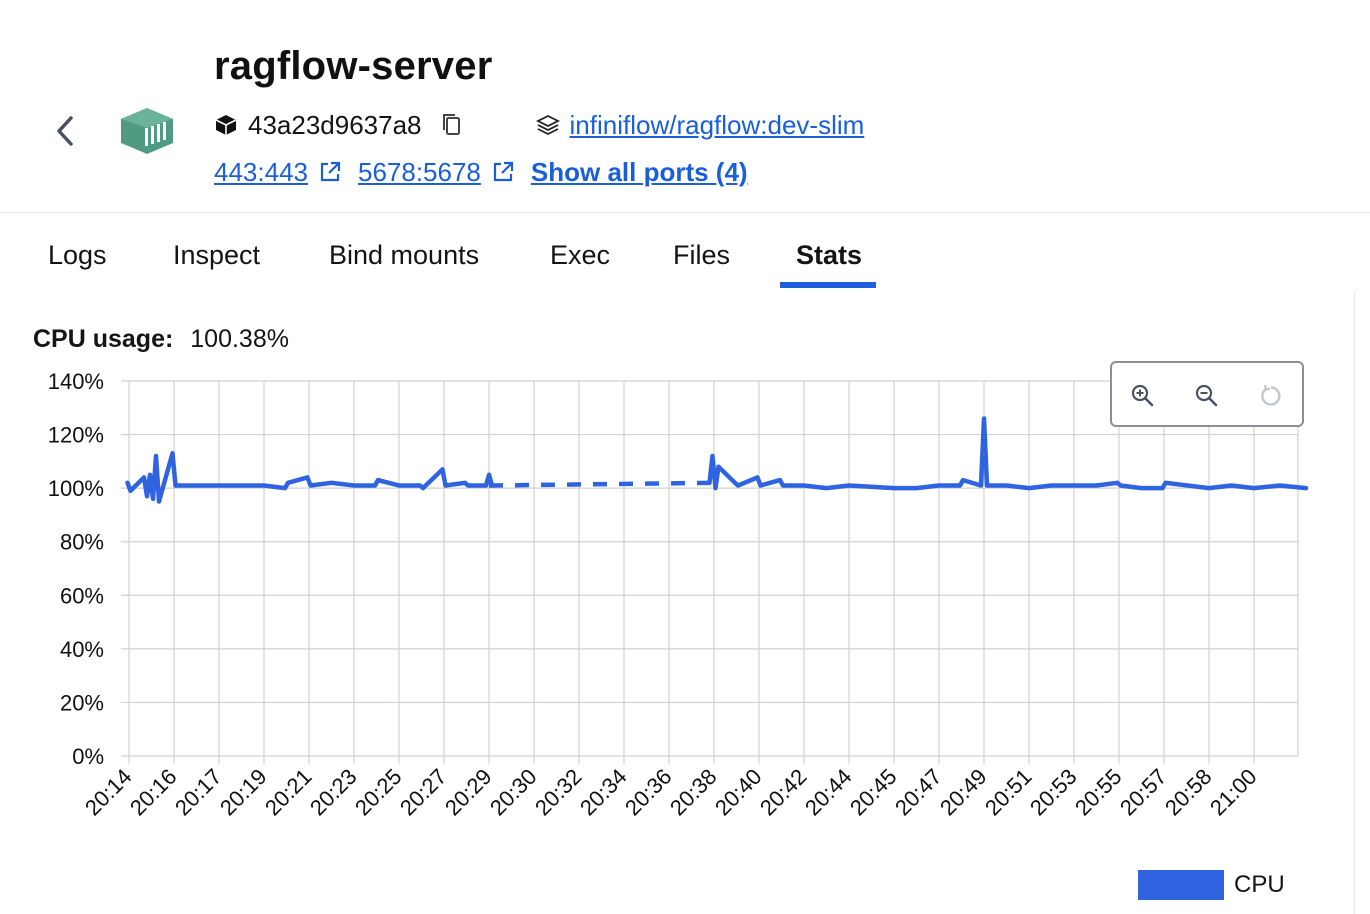 The height and width of the screenshot is (914, 1370). What do you see at coordinates (88, 756) in the screenshot?
I see `y-tick-label: 0%` at bounding box center [88, 756].